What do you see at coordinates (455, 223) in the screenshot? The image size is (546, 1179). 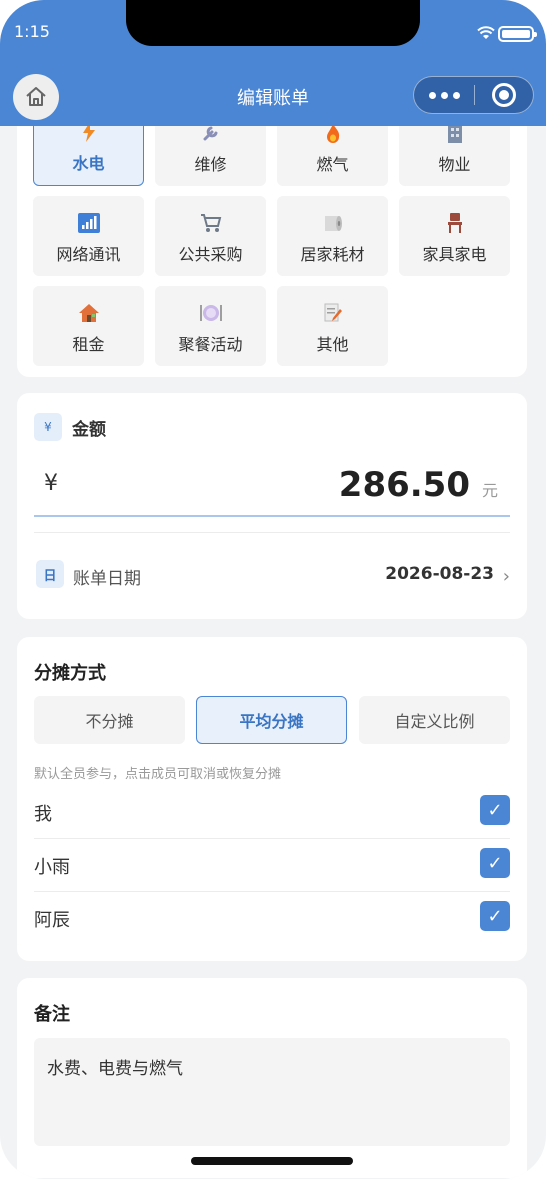 I see `chair-icon` at bounding box center [455, 223].